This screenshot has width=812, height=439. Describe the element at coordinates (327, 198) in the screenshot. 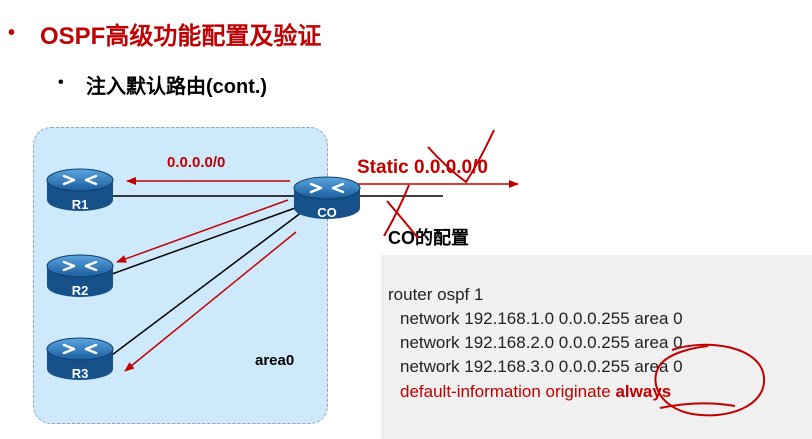

I see `router-co-icon: CO` at that location.